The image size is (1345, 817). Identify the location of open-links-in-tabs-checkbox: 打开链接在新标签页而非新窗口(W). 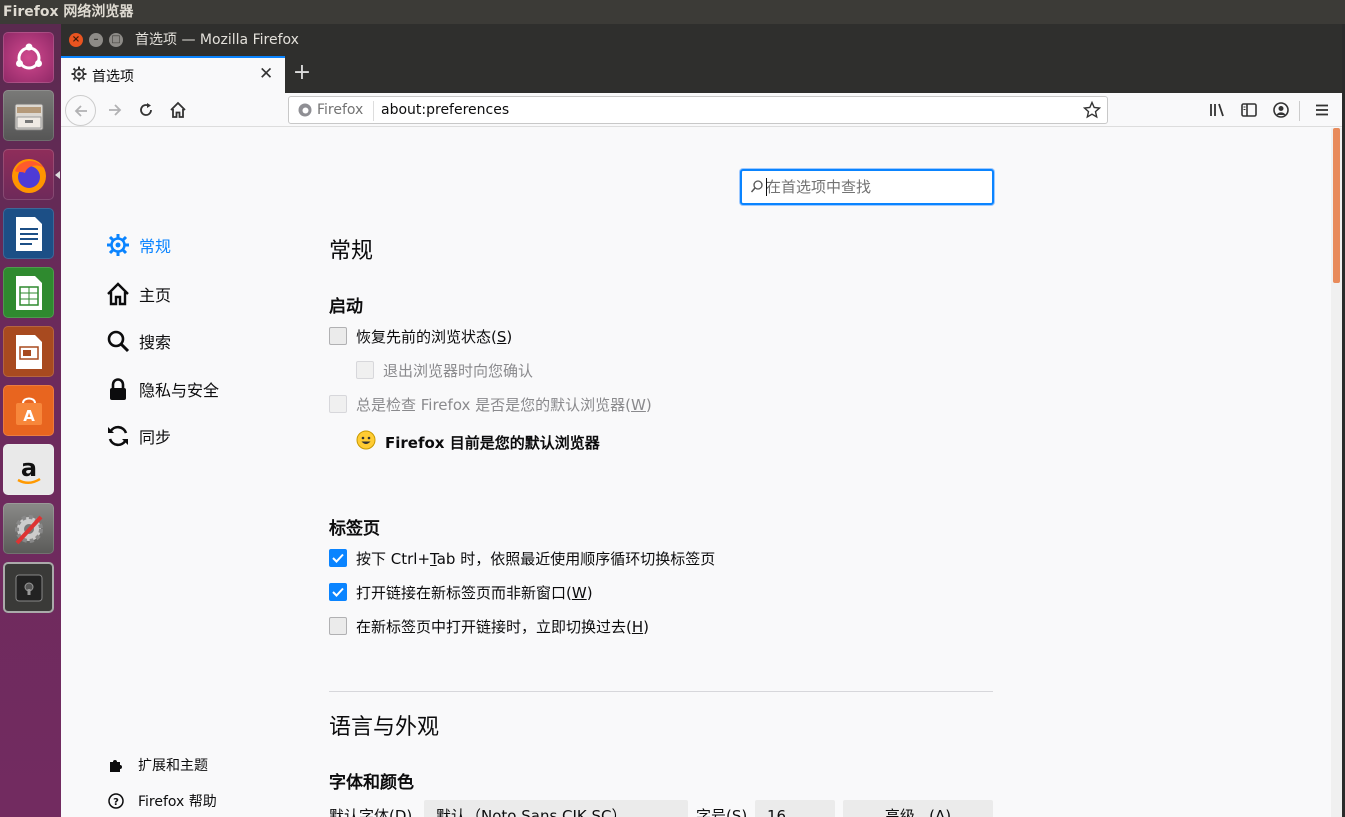
(461, 592).